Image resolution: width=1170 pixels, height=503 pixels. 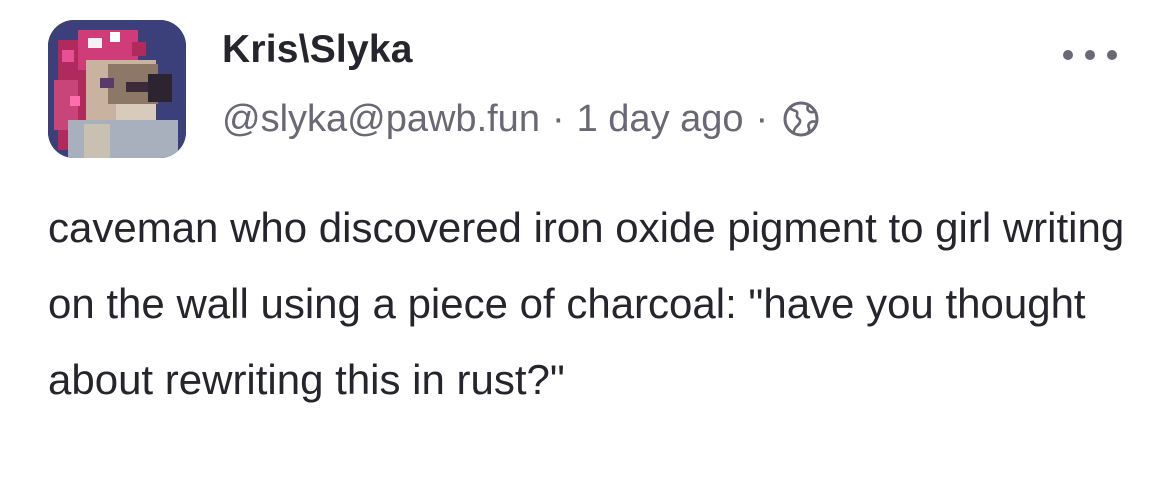 I want to click on post-meta: @slyka@pawb.fun · 1 day ago ·, so click(x=521, y=119).